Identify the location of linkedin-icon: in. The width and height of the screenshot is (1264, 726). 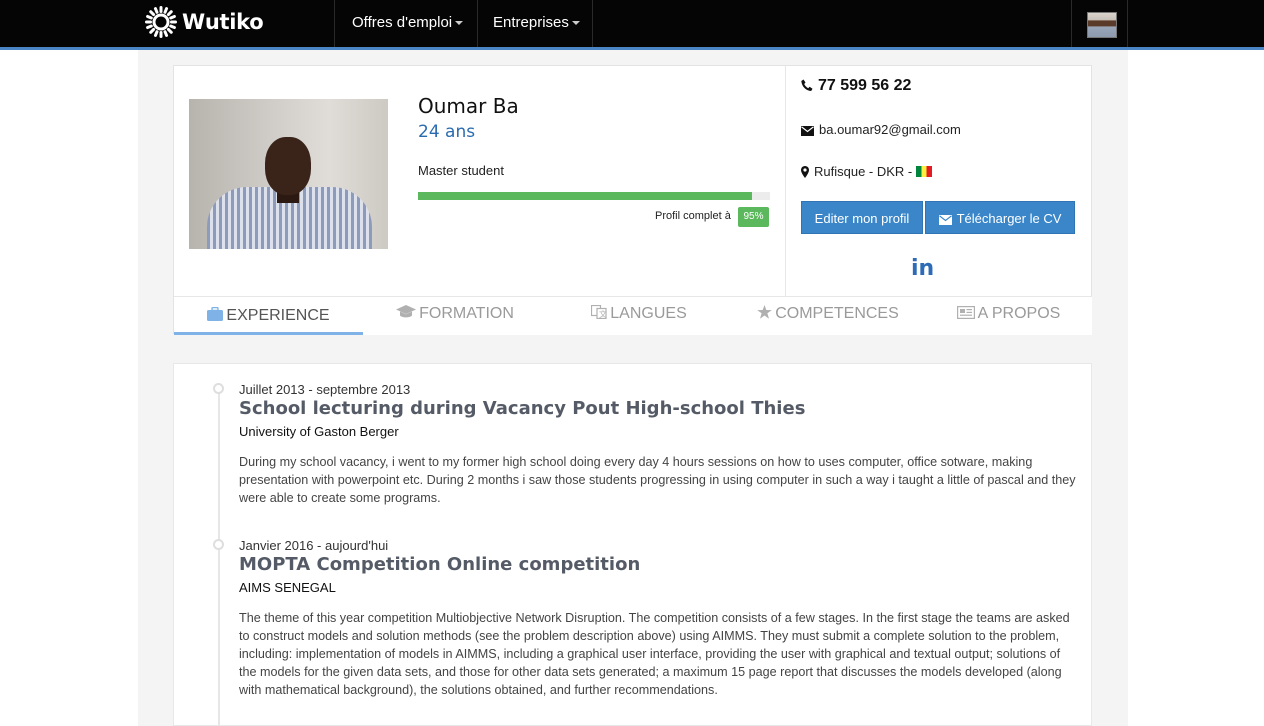
(922, 268).